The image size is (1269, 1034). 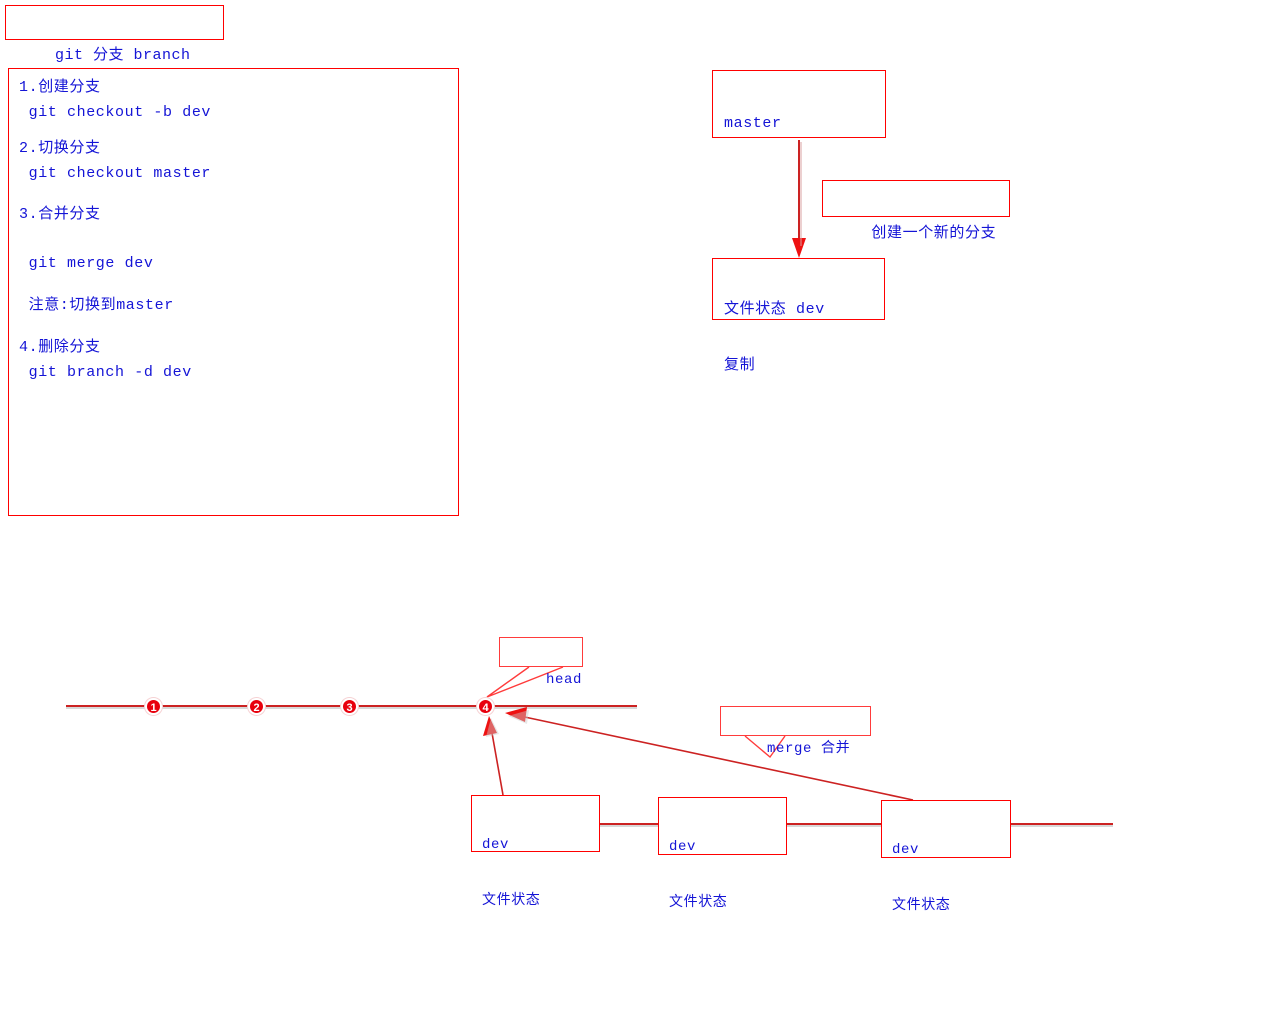 What do you see at coordinates (946, 857) in the screenshot?
I see `dev-branch-box-3: dev 文件状态` at bounding box center [946, 857].